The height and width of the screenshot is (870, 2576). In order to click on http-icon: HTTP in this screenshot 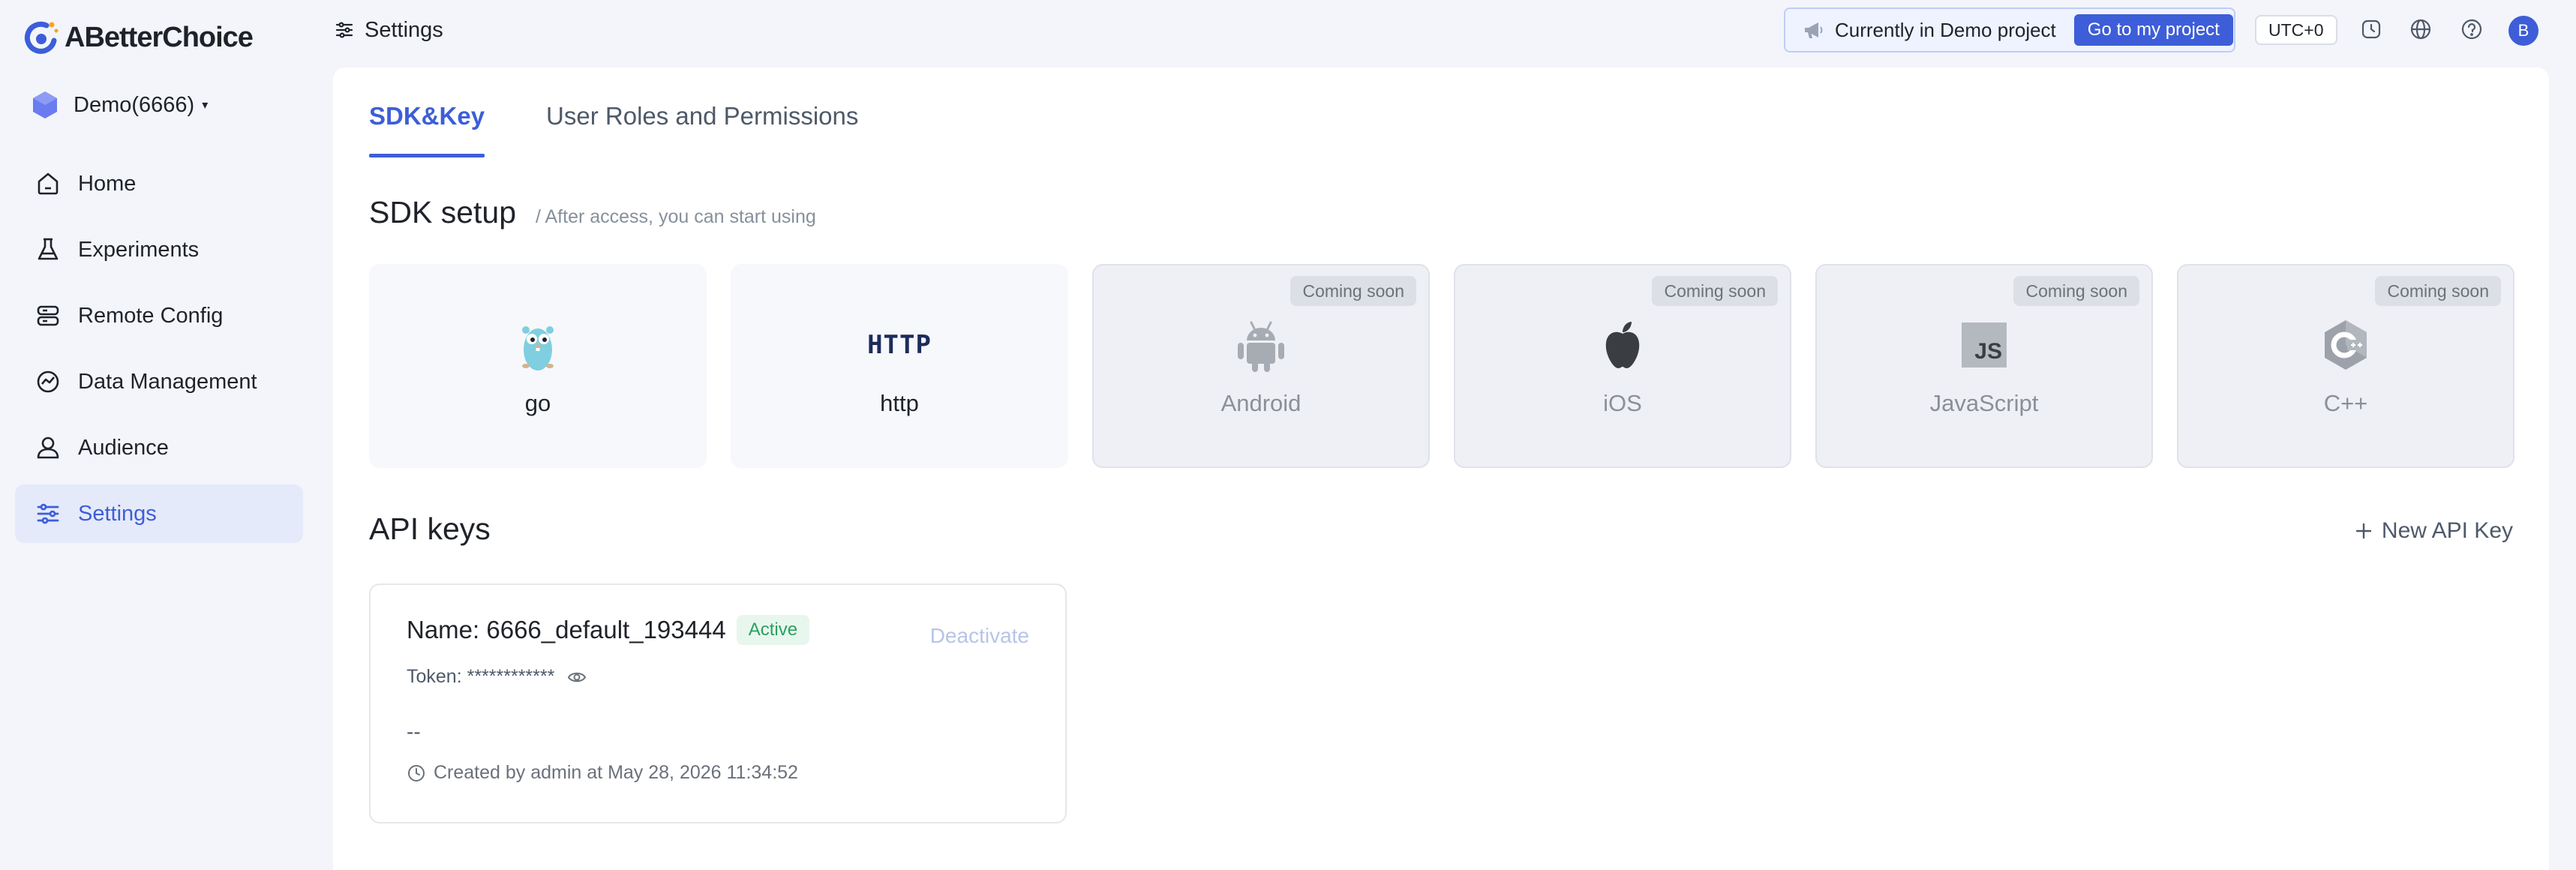, I will do `click(899, 345)`.